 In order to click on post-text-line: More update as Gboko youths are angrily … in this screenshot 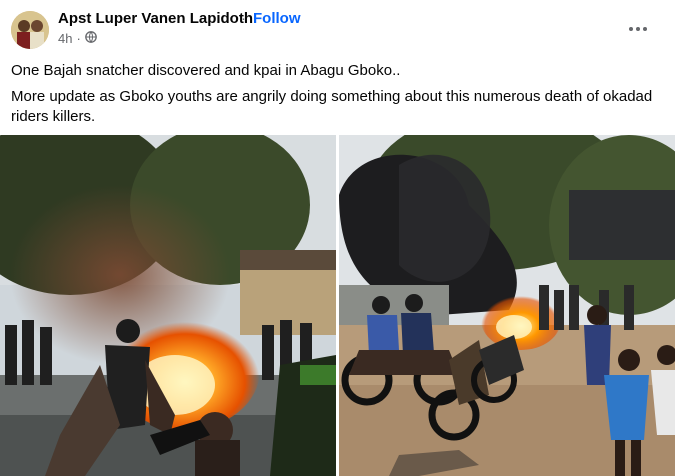, I will do `click(332, 106)`.